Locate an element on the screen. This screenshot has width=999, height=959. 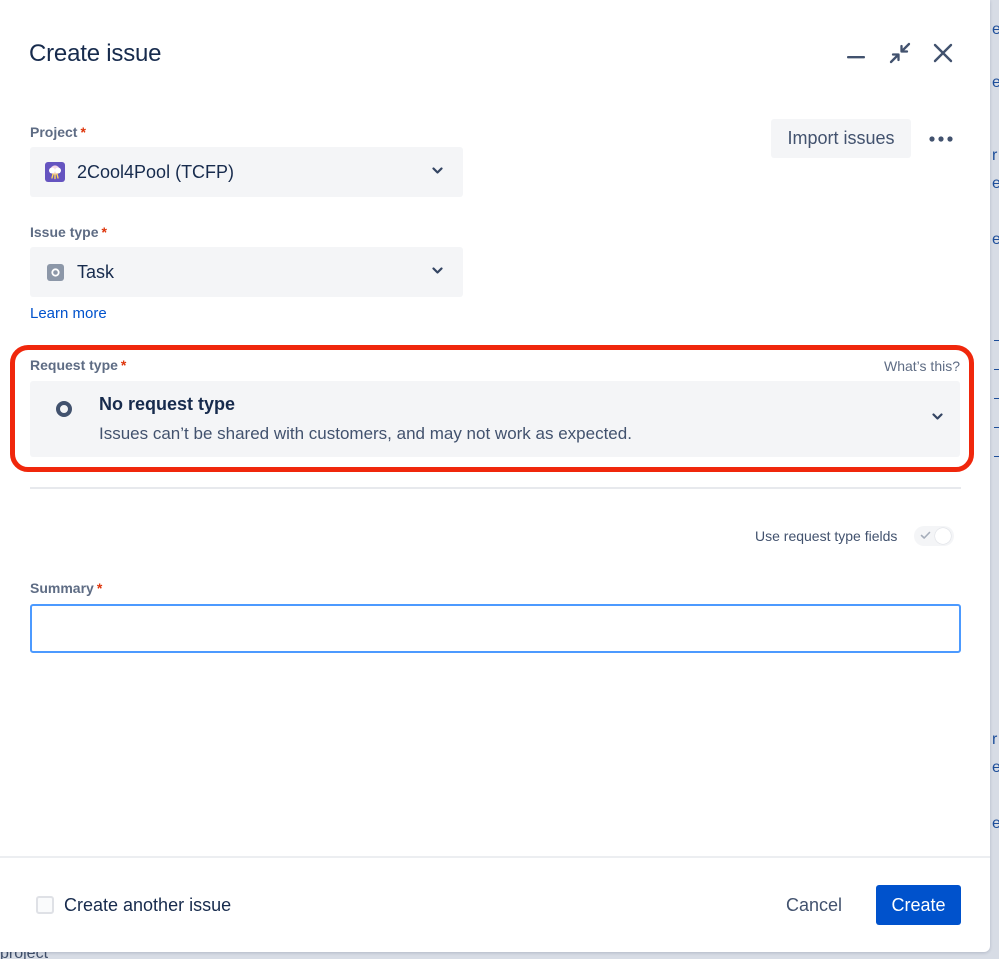
no-request-type-icon is located at coordinates (64, 409).